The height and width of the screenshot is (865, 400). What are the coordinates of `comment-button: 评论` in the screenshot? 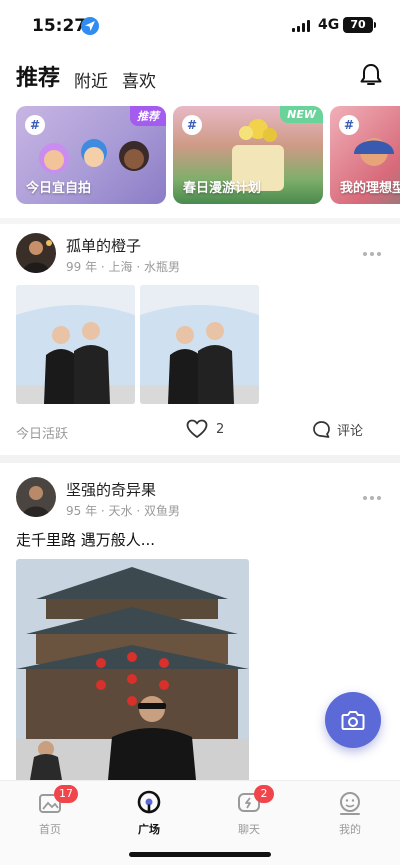 It's located at (337, 429).